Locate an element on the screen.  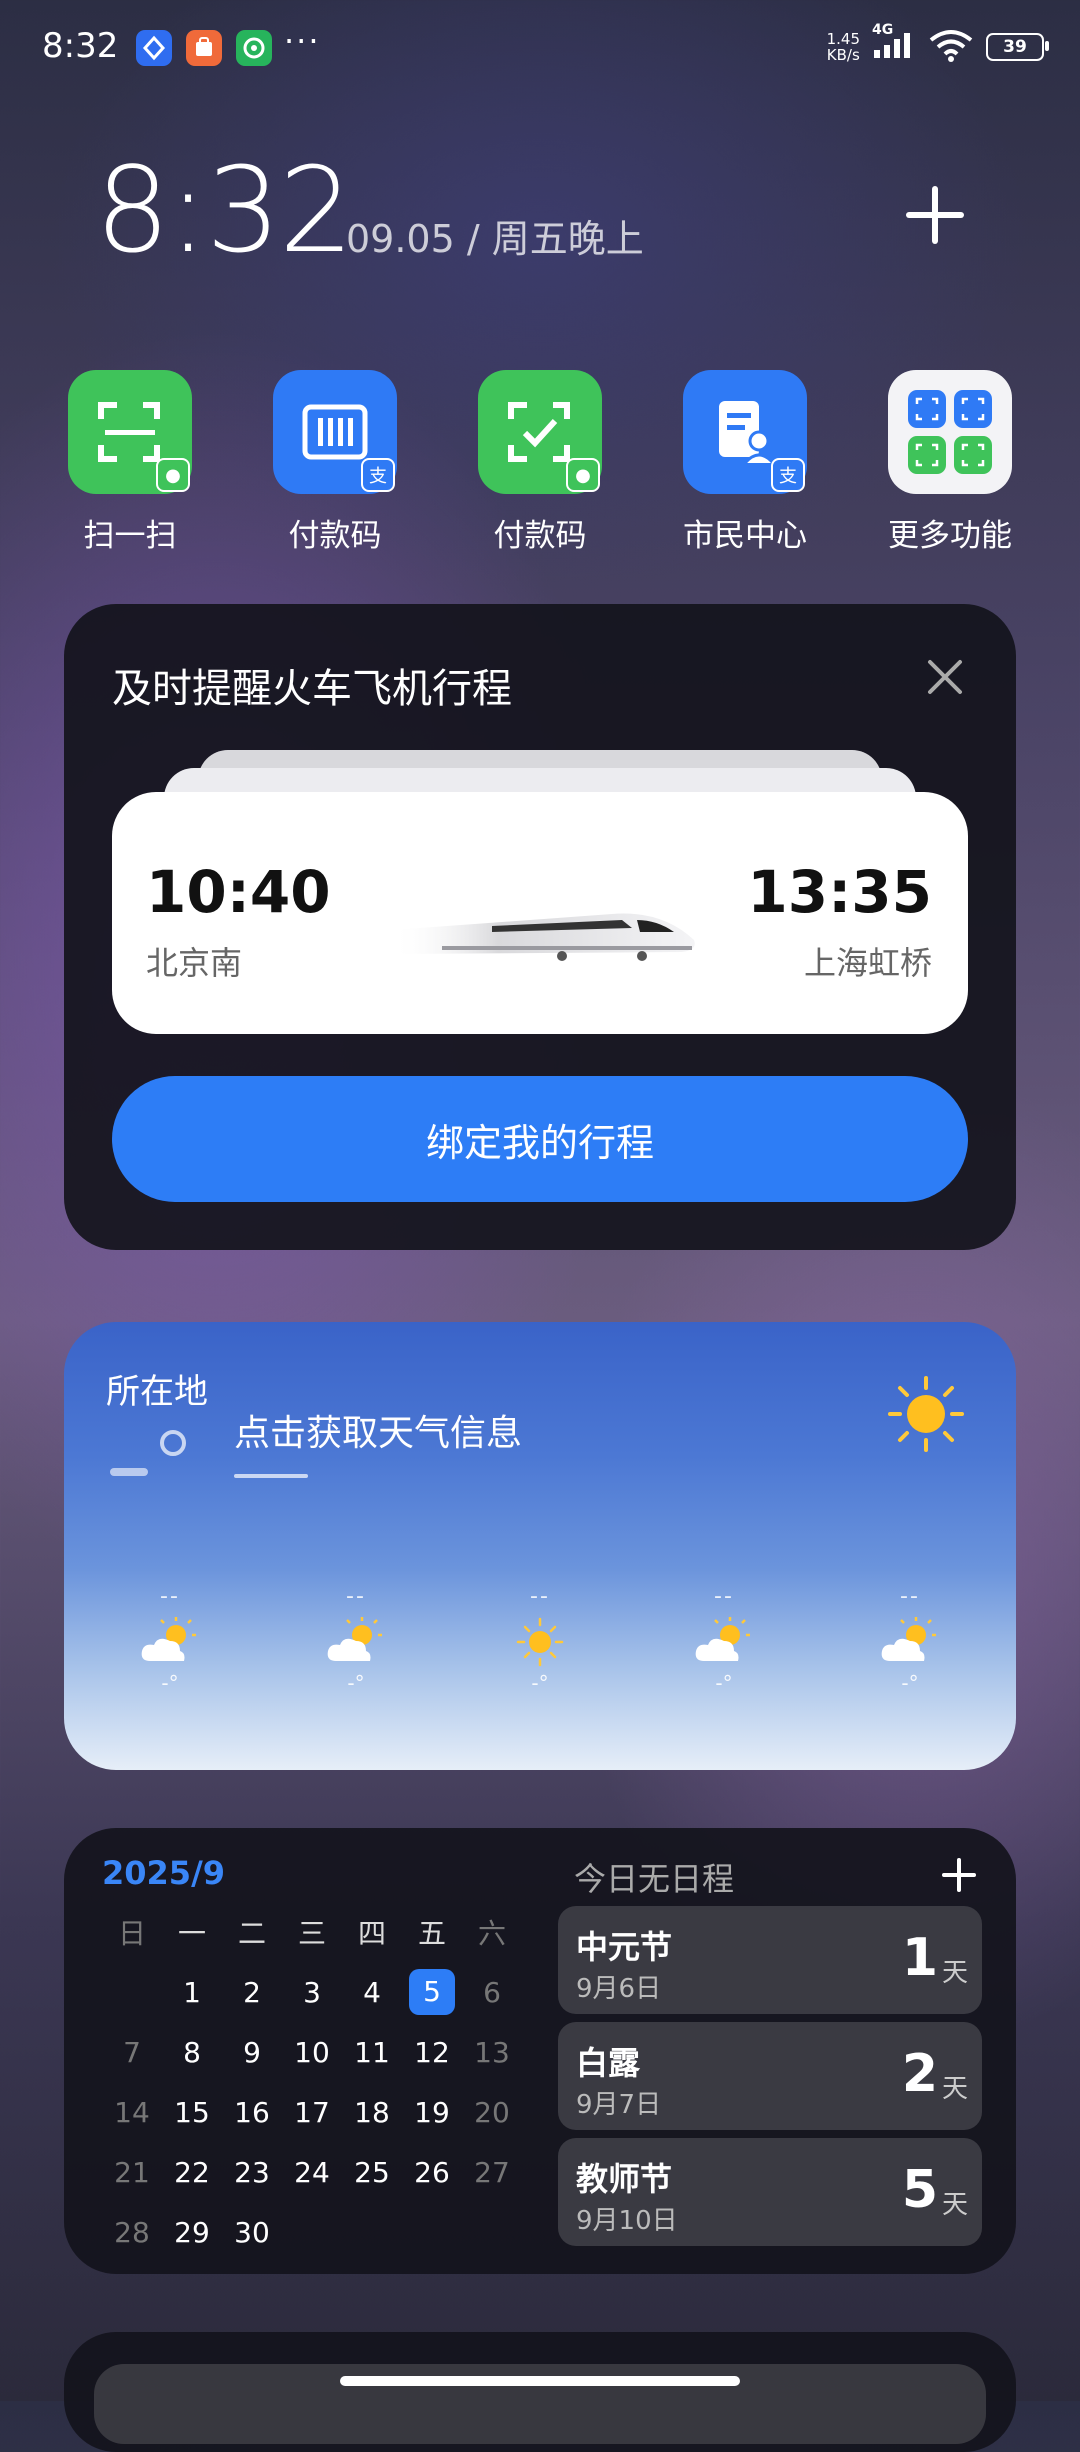
status-time: 8:32 is located at coordinates (80, 46).